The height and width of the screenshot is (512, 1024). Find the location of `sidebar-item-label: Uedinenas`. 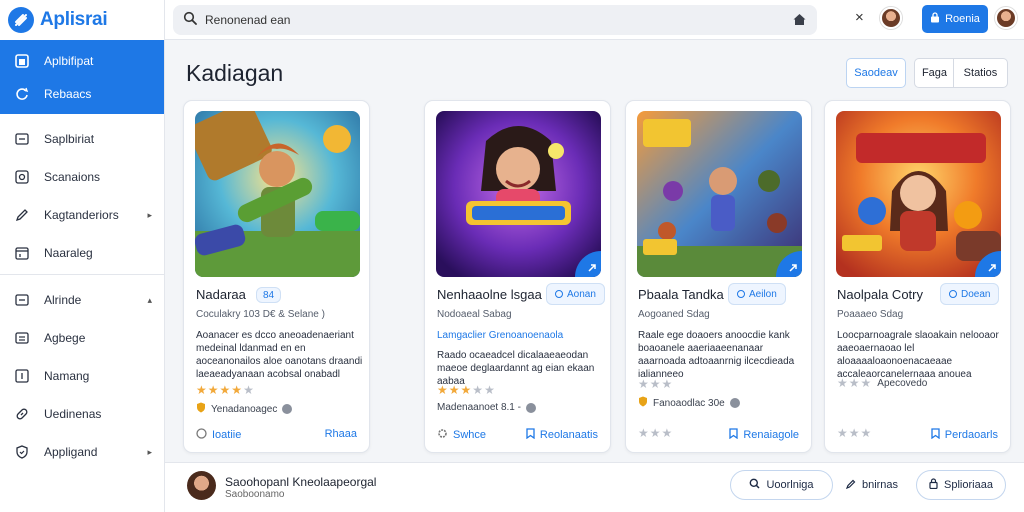

sidebar-item-label: Uedinenas is located at coordinates (73, 414).